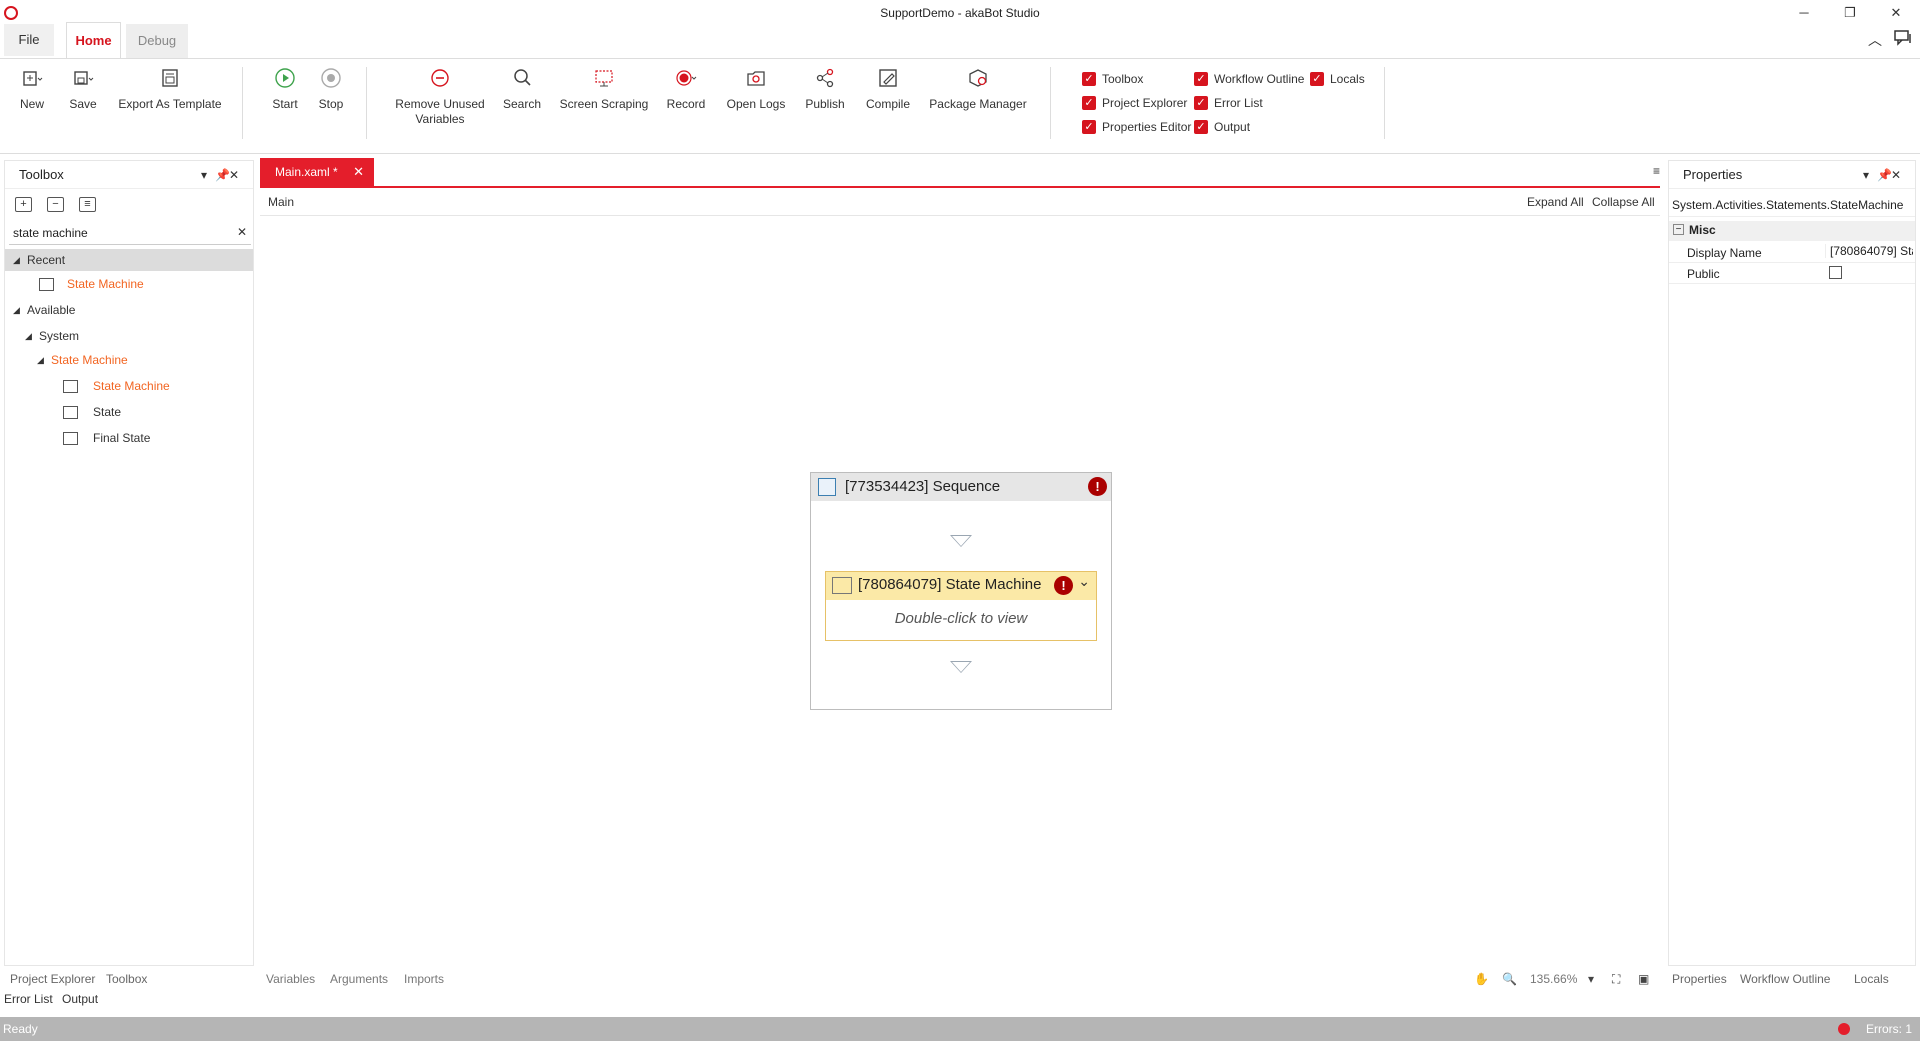 The width and height of the screenshot is (1920, 1041). Describe the element at coordinates (961, 586) in the screenshot. I see `state-machine-header: [780864079] State Machine ! ⌄` at that location.